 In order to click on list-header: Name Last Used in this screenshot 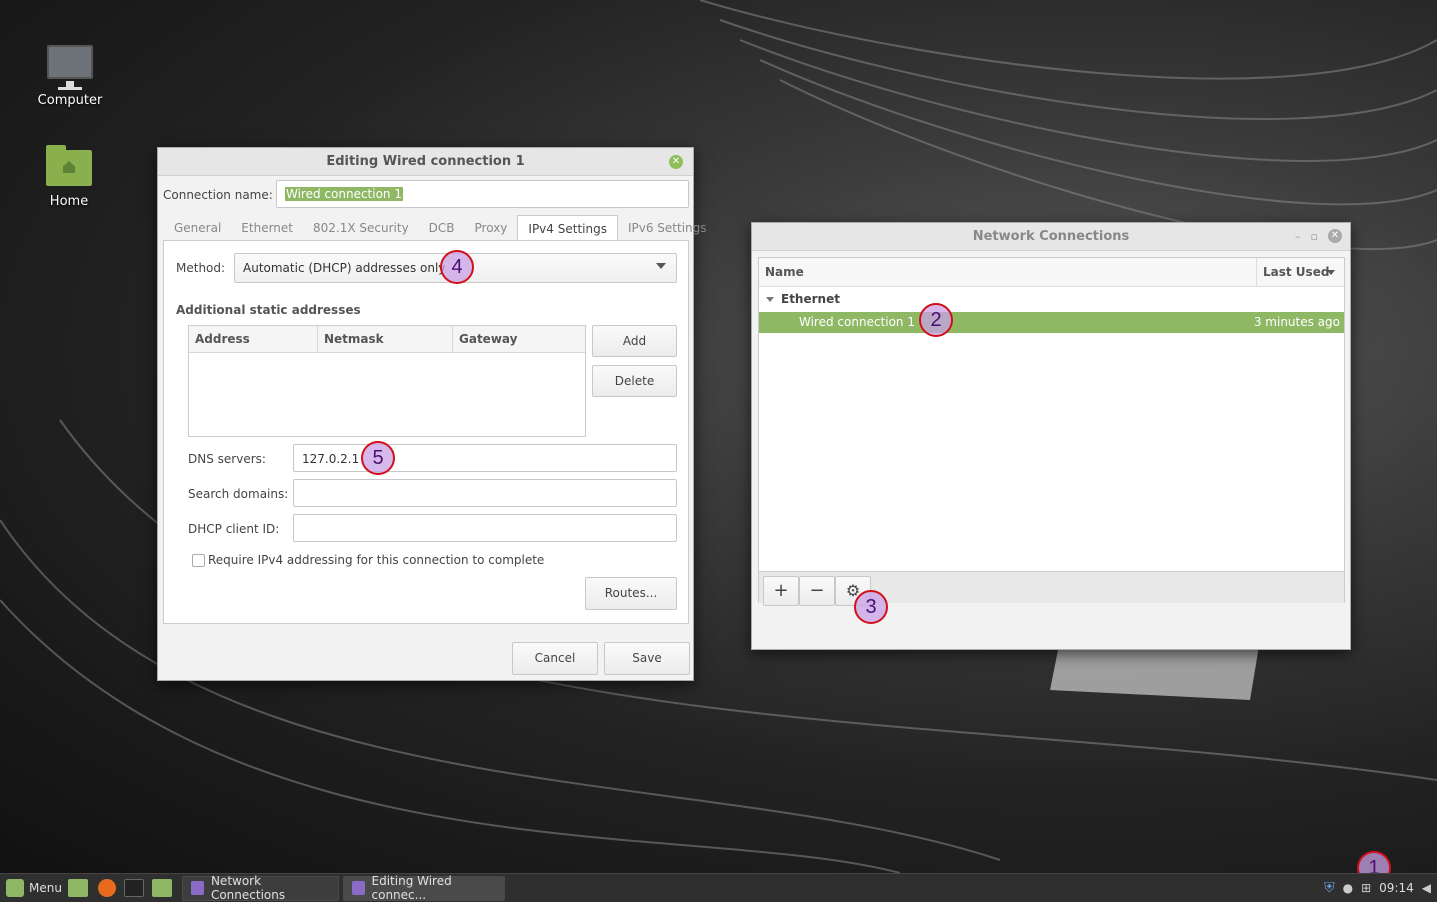, I will do `click(1051, 272)`.